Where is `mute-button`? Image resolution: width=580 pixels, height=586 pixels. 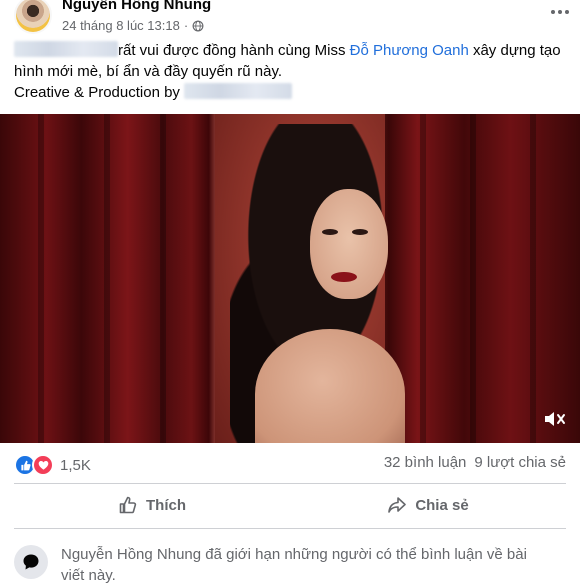 mute-button is located at coordinates (555, 419).